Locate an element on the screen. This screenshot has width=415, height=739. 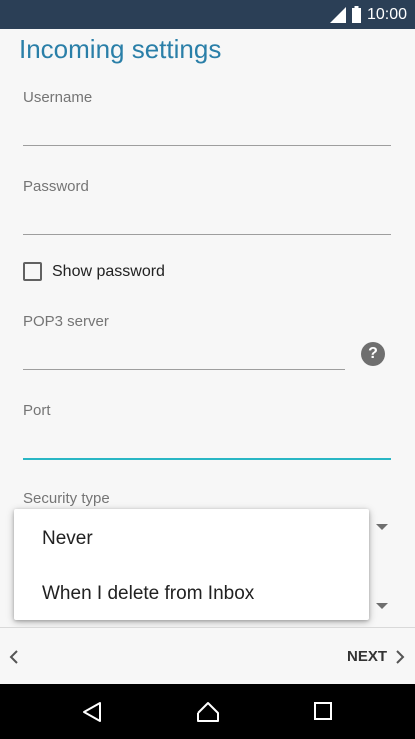
next-button-label: NEXT is located at coordinates (366, 656).